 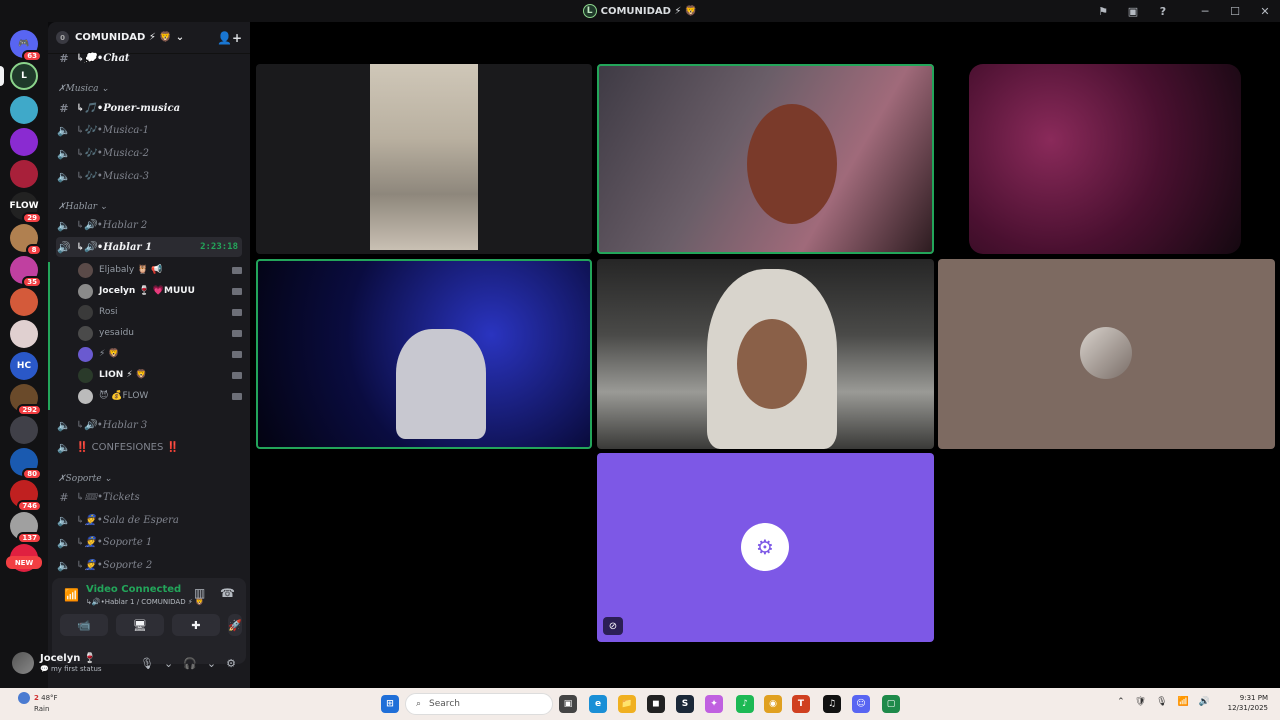 What do you see at coordinates (24, 76) in the screenshot?
I see `server-avatar: L` at bounding box center [24, 76].